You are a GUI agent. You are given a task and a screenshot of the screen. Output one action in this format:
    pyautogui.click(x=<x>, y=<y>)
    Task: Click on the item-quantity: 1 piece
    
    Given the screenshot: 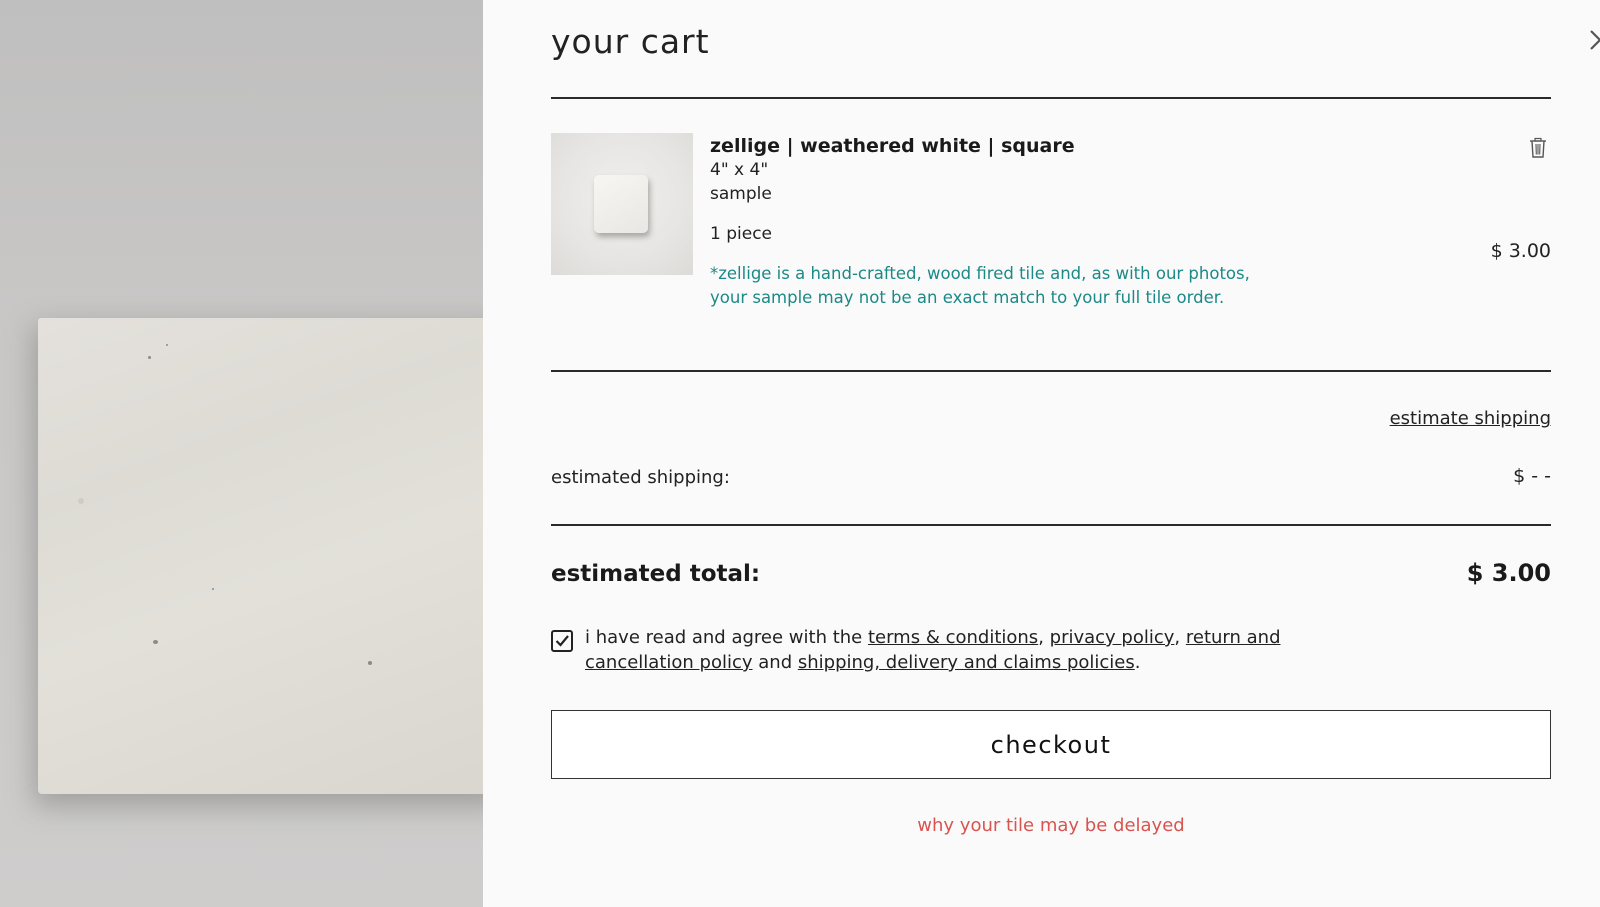 What is the action you would take?
    pyautogui.click(x=741, y=234)
    